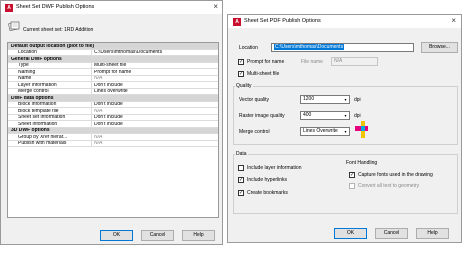 The height and width of the screenshot is (255, 474). I want to click on title-bar: A Sheet Set DWF Publish Options ×, so click(111, 7).